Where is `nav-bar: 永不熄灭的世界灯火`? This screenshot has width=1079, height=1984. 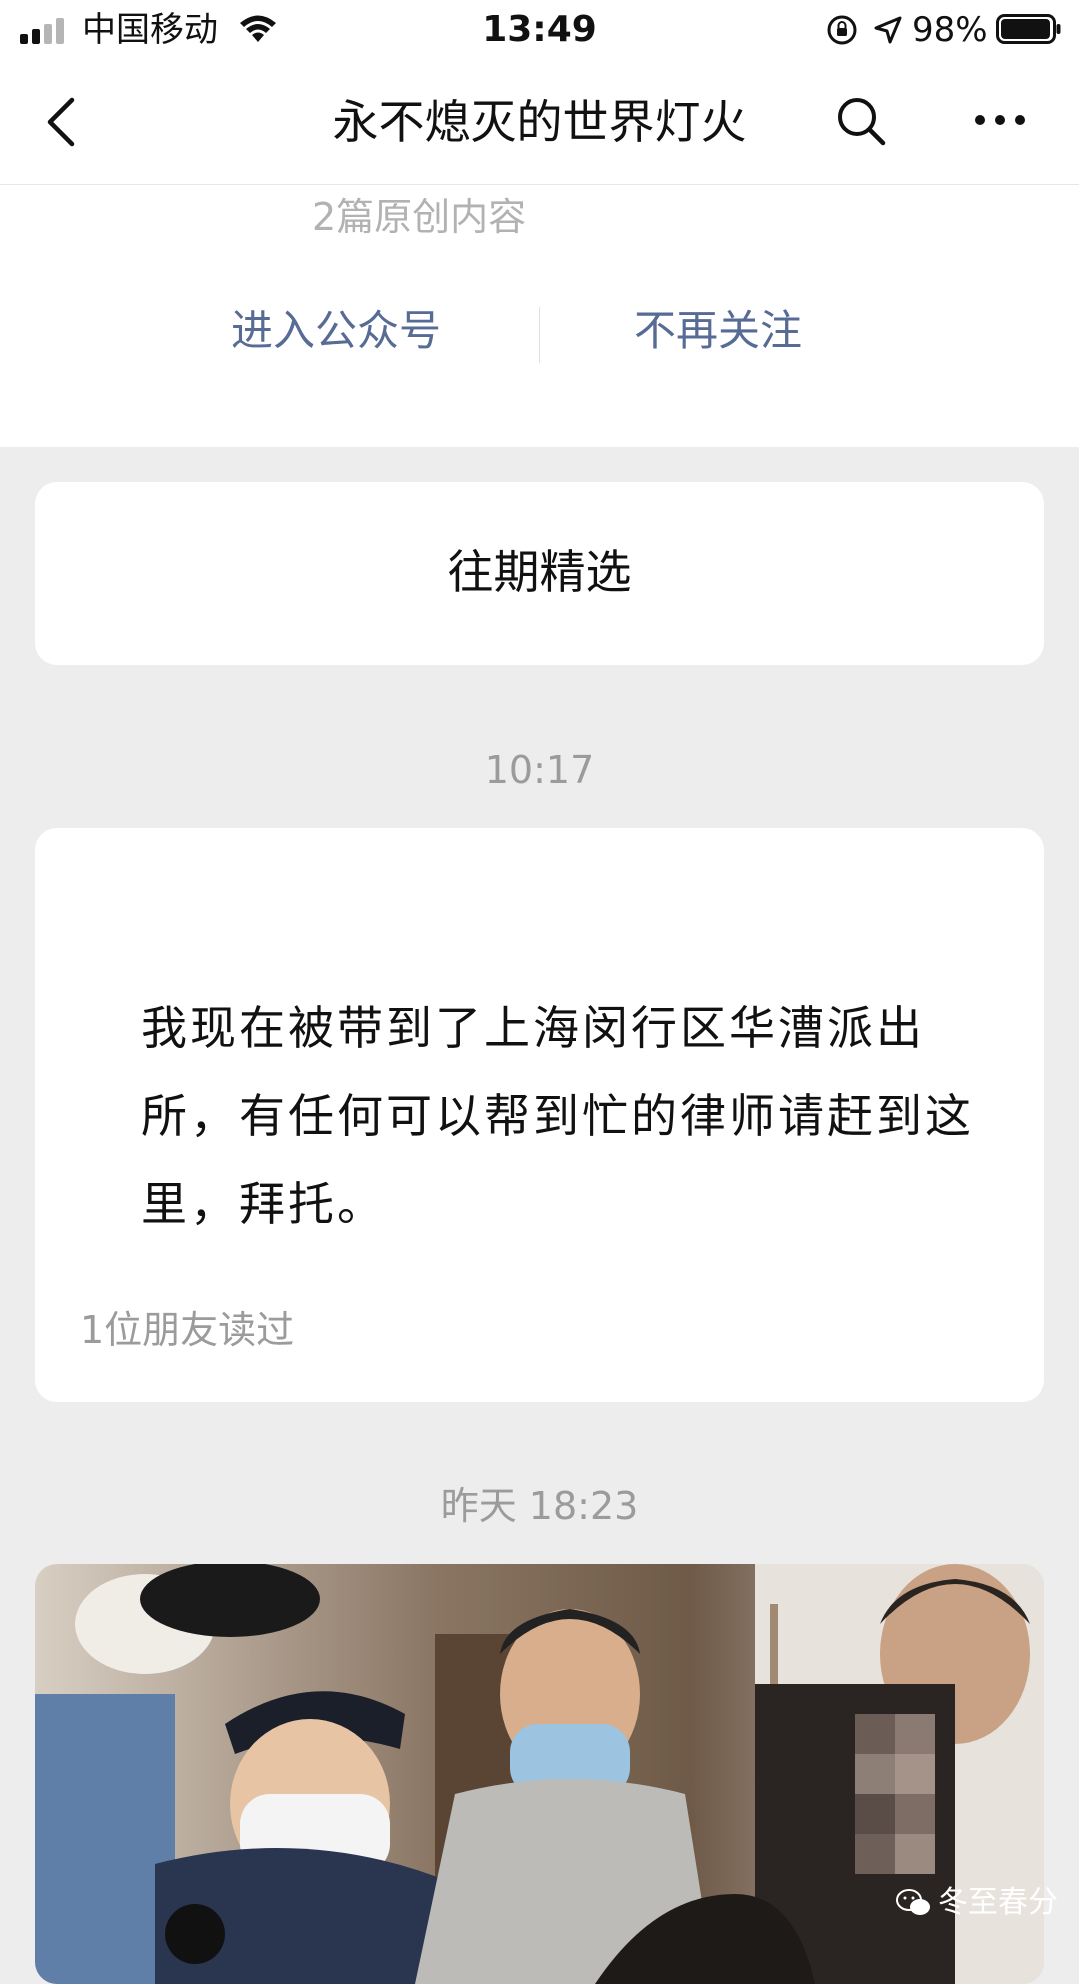
nav-bar: 永不熄灭的世界灯火 is located at coordinates (539, 122).